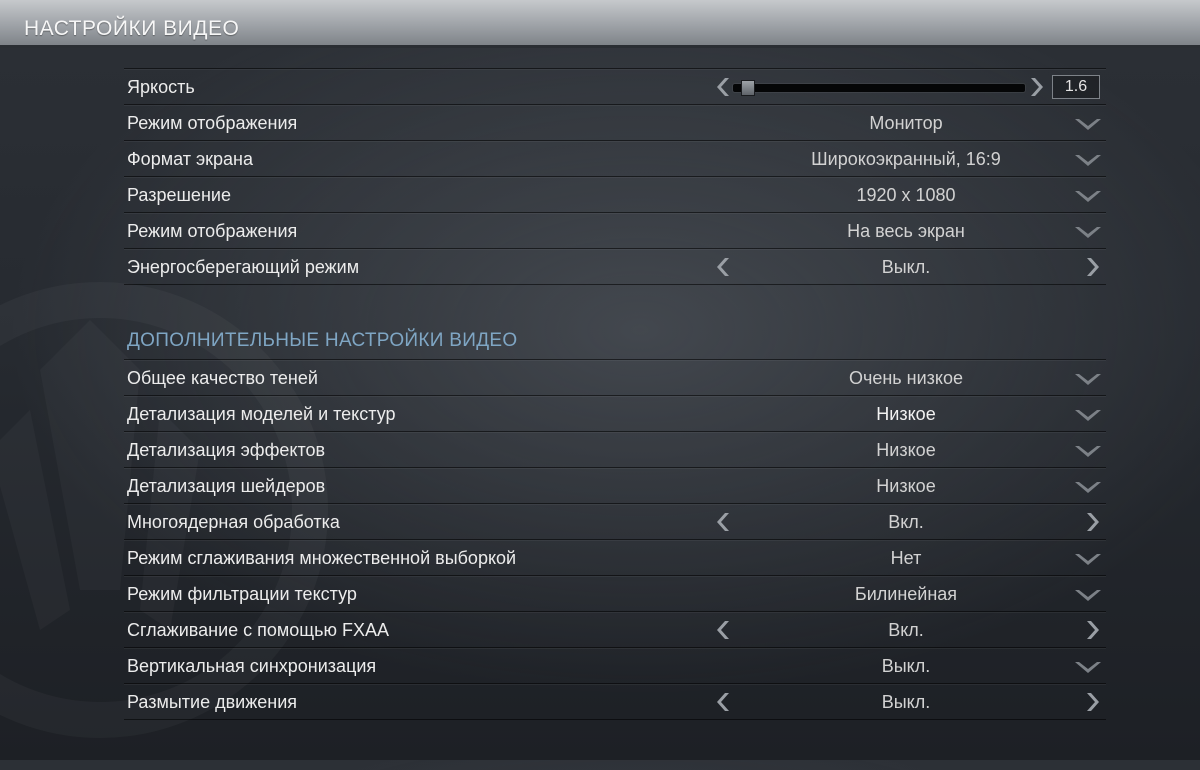 This screenshot has height=770, width=1200. What do you see at coordinates (615, 377) in the screenshot?
I see `setting-row-shadow-quality: Общее качество теней Очень низкое` at bounding box center [615, 377].